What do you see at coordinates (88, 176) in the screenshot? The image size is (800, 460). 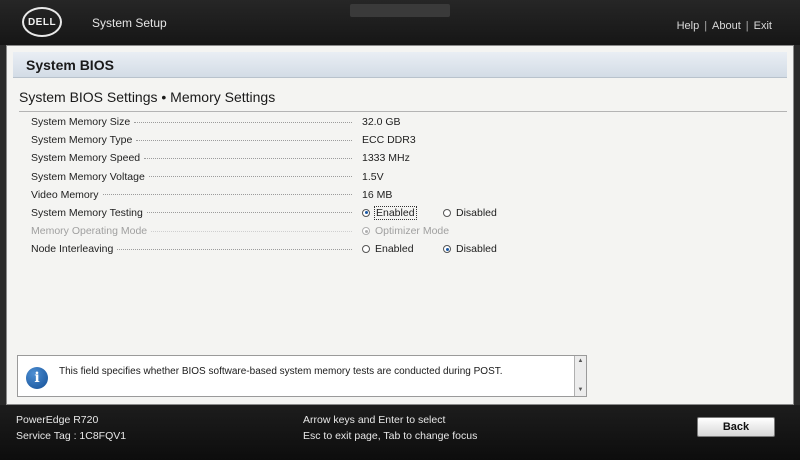 I see `setting-label: System Memory Voltage` at bounding box center [88, 176].